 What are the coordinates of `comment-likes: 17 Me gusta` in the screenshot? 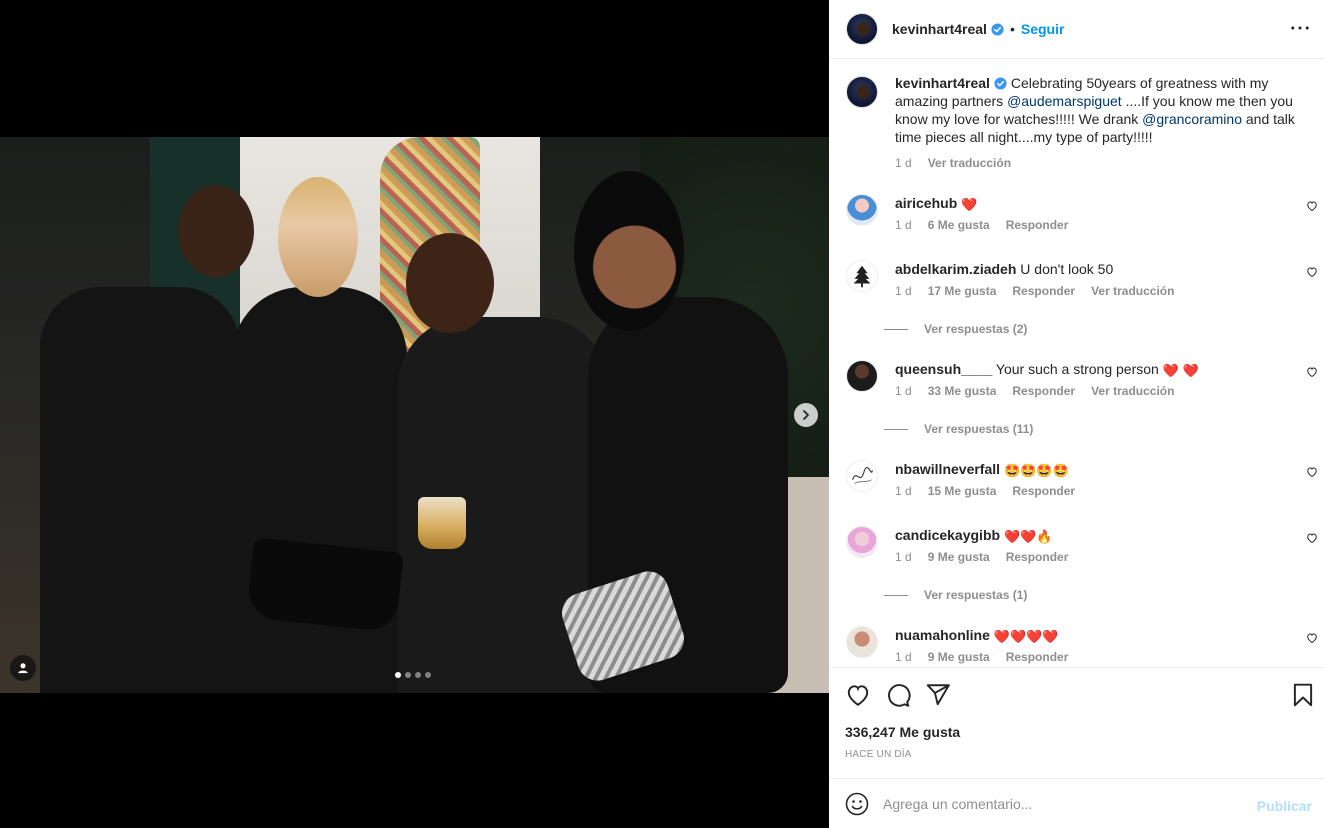 It's located at (962, 291).